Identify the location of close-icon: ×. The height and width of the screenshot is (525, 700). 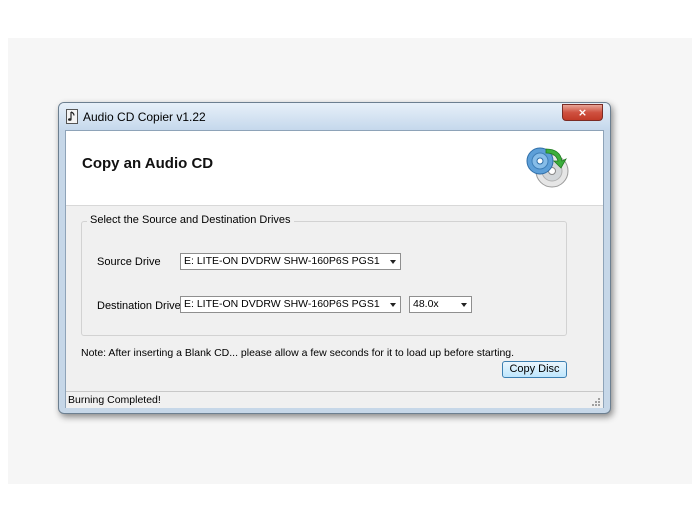
(582, 112).